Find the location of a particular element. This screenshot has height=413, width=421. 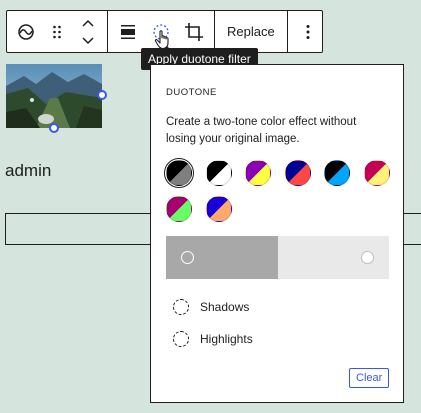

more-options-button is located at coordinates (308, 31).